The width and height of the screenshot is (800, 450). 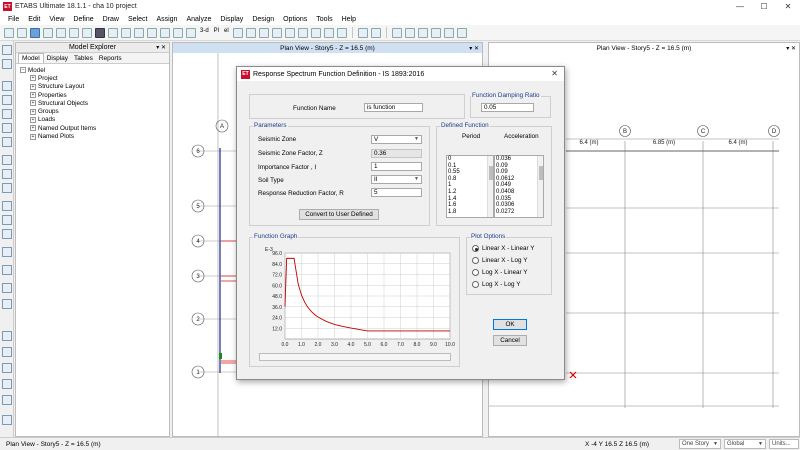 I want to click on tree-item: + Structure Layout, so click(x=94, y=87).